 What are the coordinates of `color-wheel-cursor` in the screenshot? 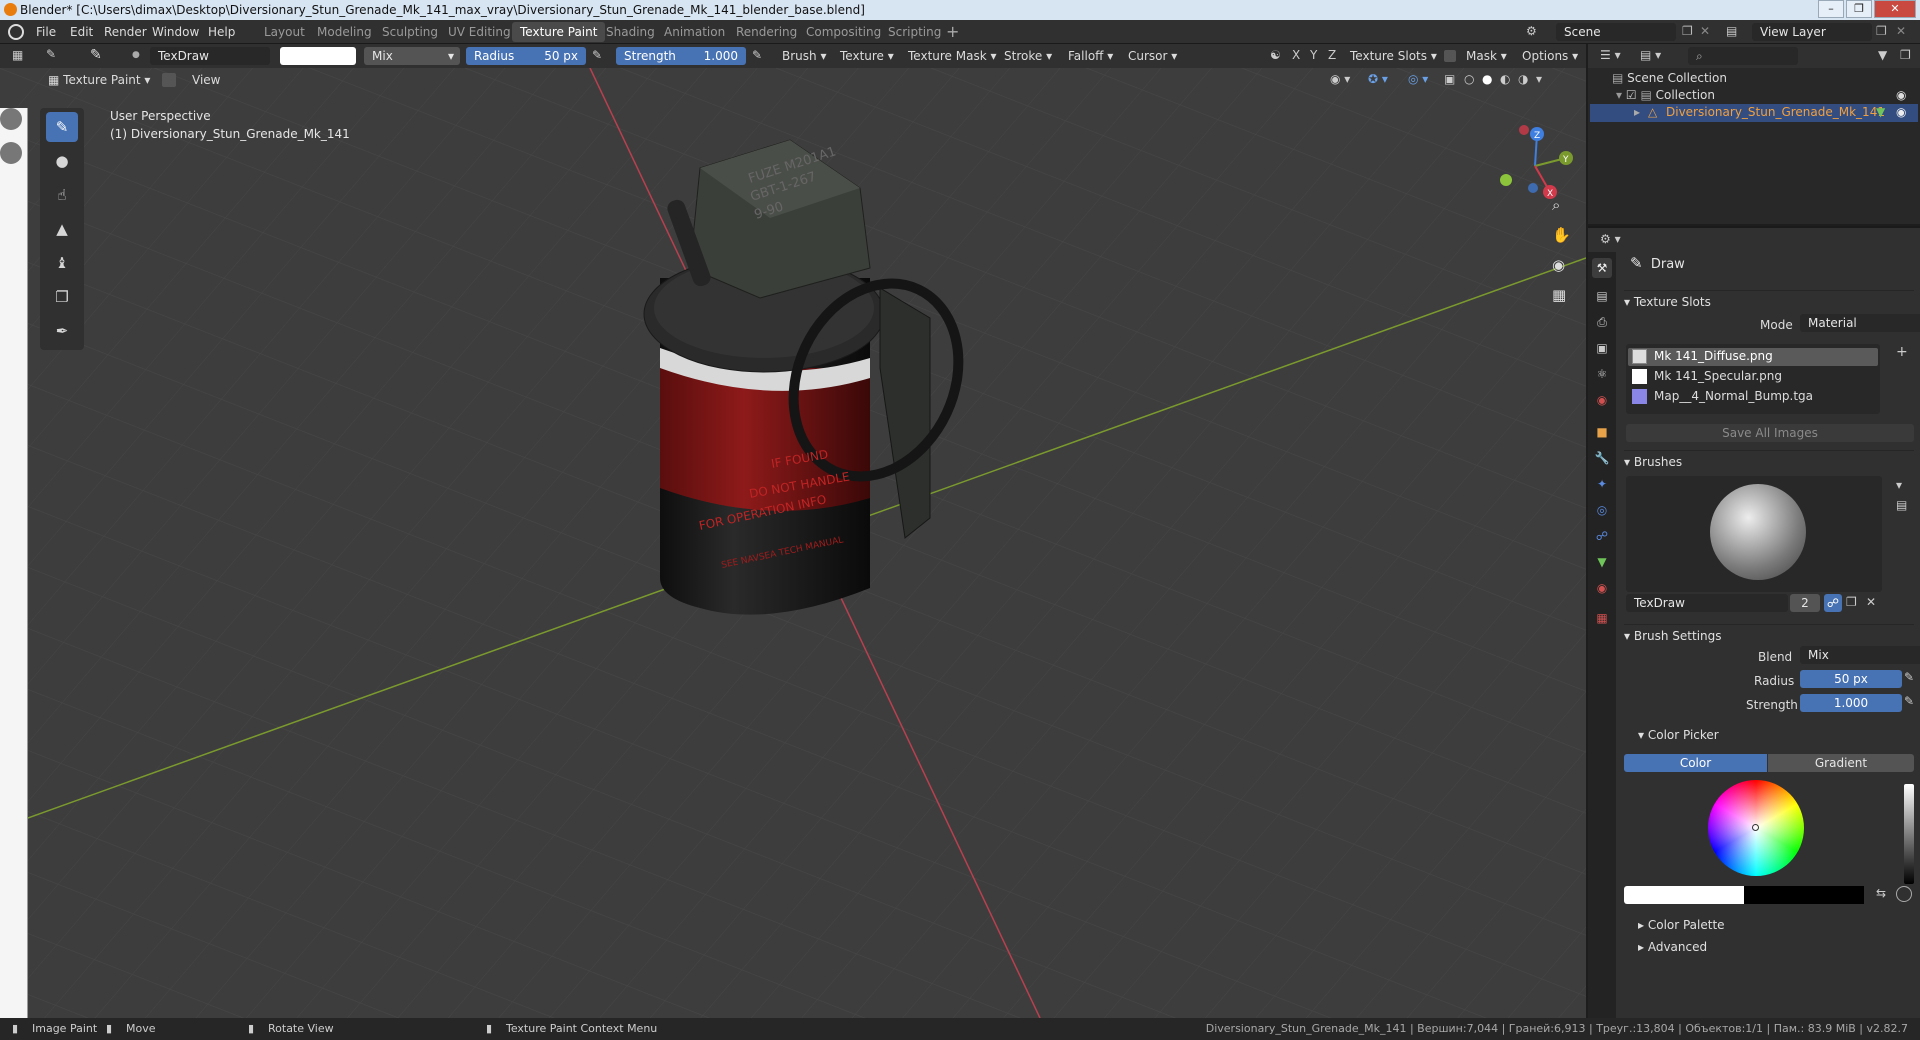 It's located at (1755, 827).